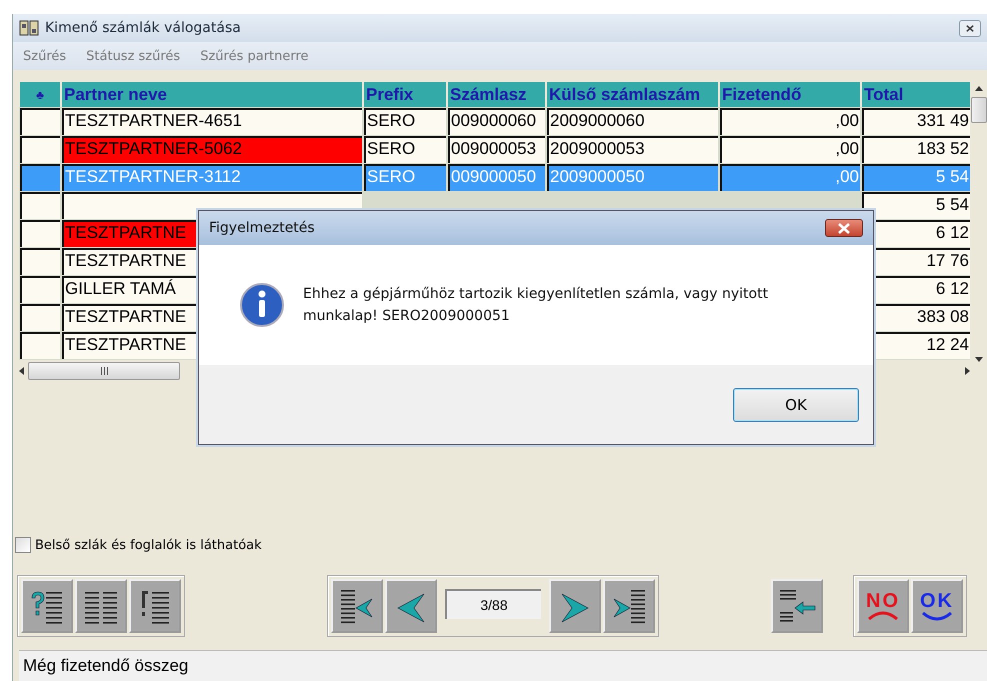 Image resolution: width=987 pixels, height=681 pixels. I want to click on table-cell: TESZTPARTNER-4651, so click(212, 121).